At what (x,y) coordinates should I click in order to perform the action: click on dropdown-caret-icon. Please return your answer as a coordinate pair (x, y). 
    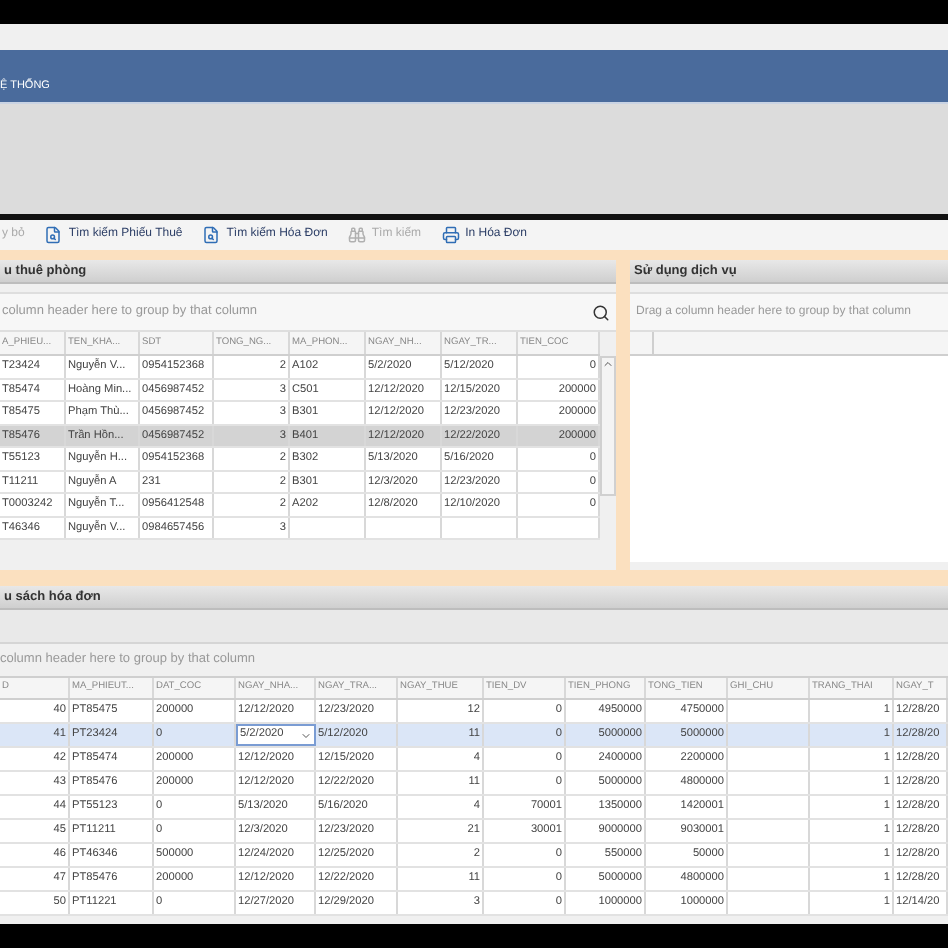
    Looking at the image, I should click on (306, 735).